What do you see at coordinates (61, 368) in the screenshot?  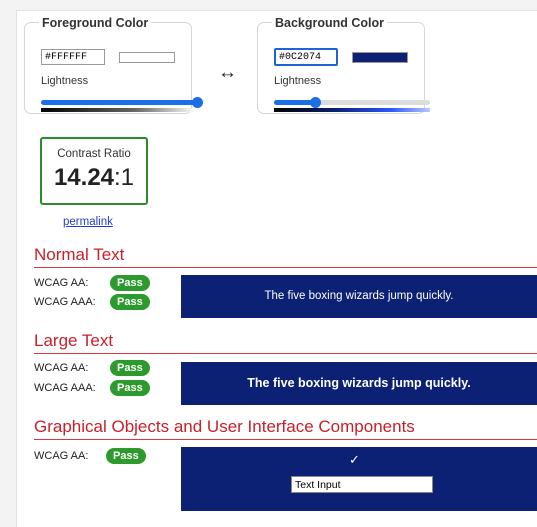 I see `large-wcag-aa-label: WCAG AA:` at bounding box center [61, 368].